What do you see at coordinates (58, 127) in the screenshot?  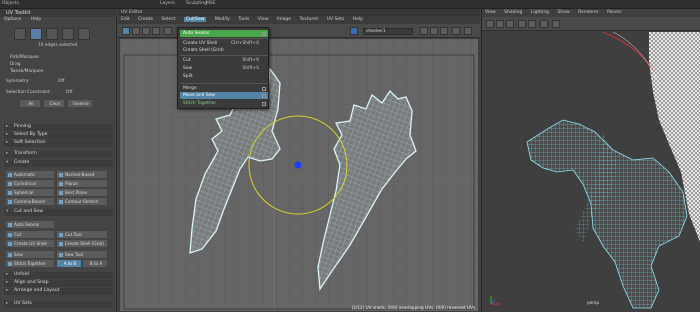 I see `section-pinning: Pinning` at bounding box center [58, 127].